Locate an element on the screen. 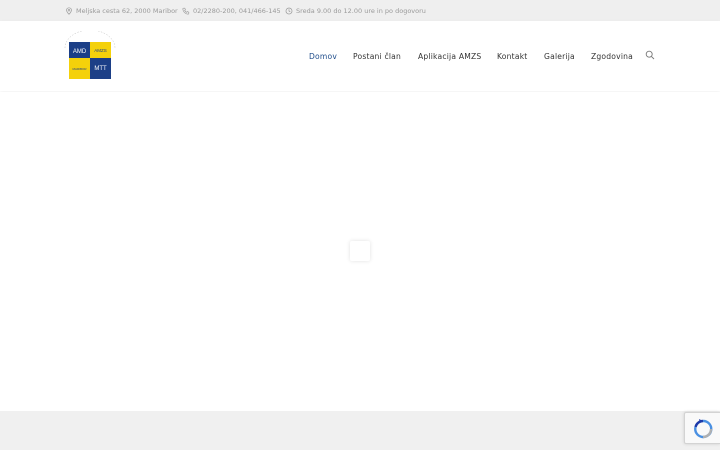  hours-info: Sreda 9.00 do 12.00 ure in po dogovoru is located at coordinates (355, 10).